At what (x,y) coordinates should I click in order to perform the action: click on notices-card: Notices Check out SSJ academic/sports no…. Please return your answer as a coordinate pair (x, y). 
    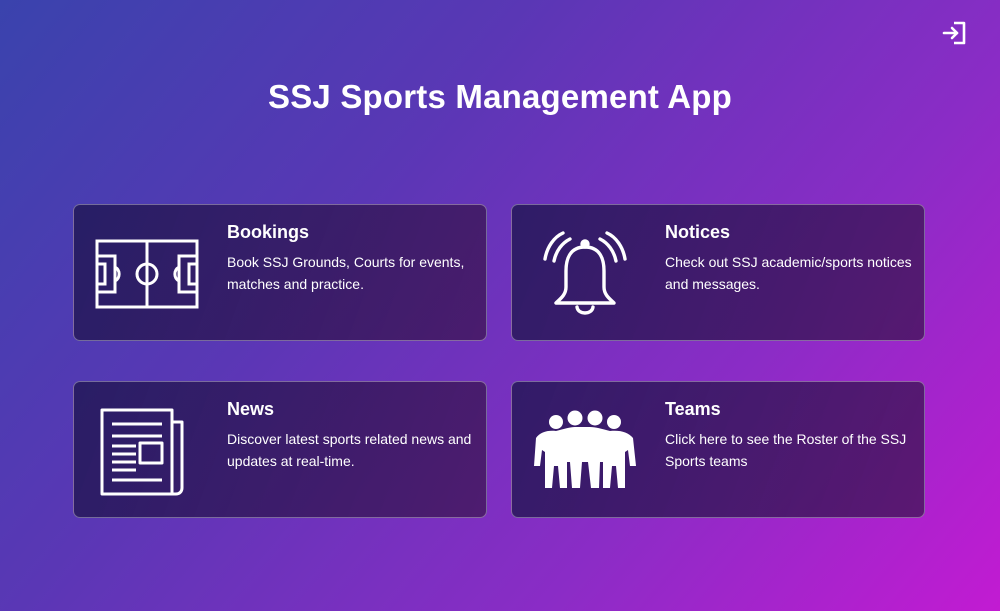
    Looking at the image, I should click on (718, 272).